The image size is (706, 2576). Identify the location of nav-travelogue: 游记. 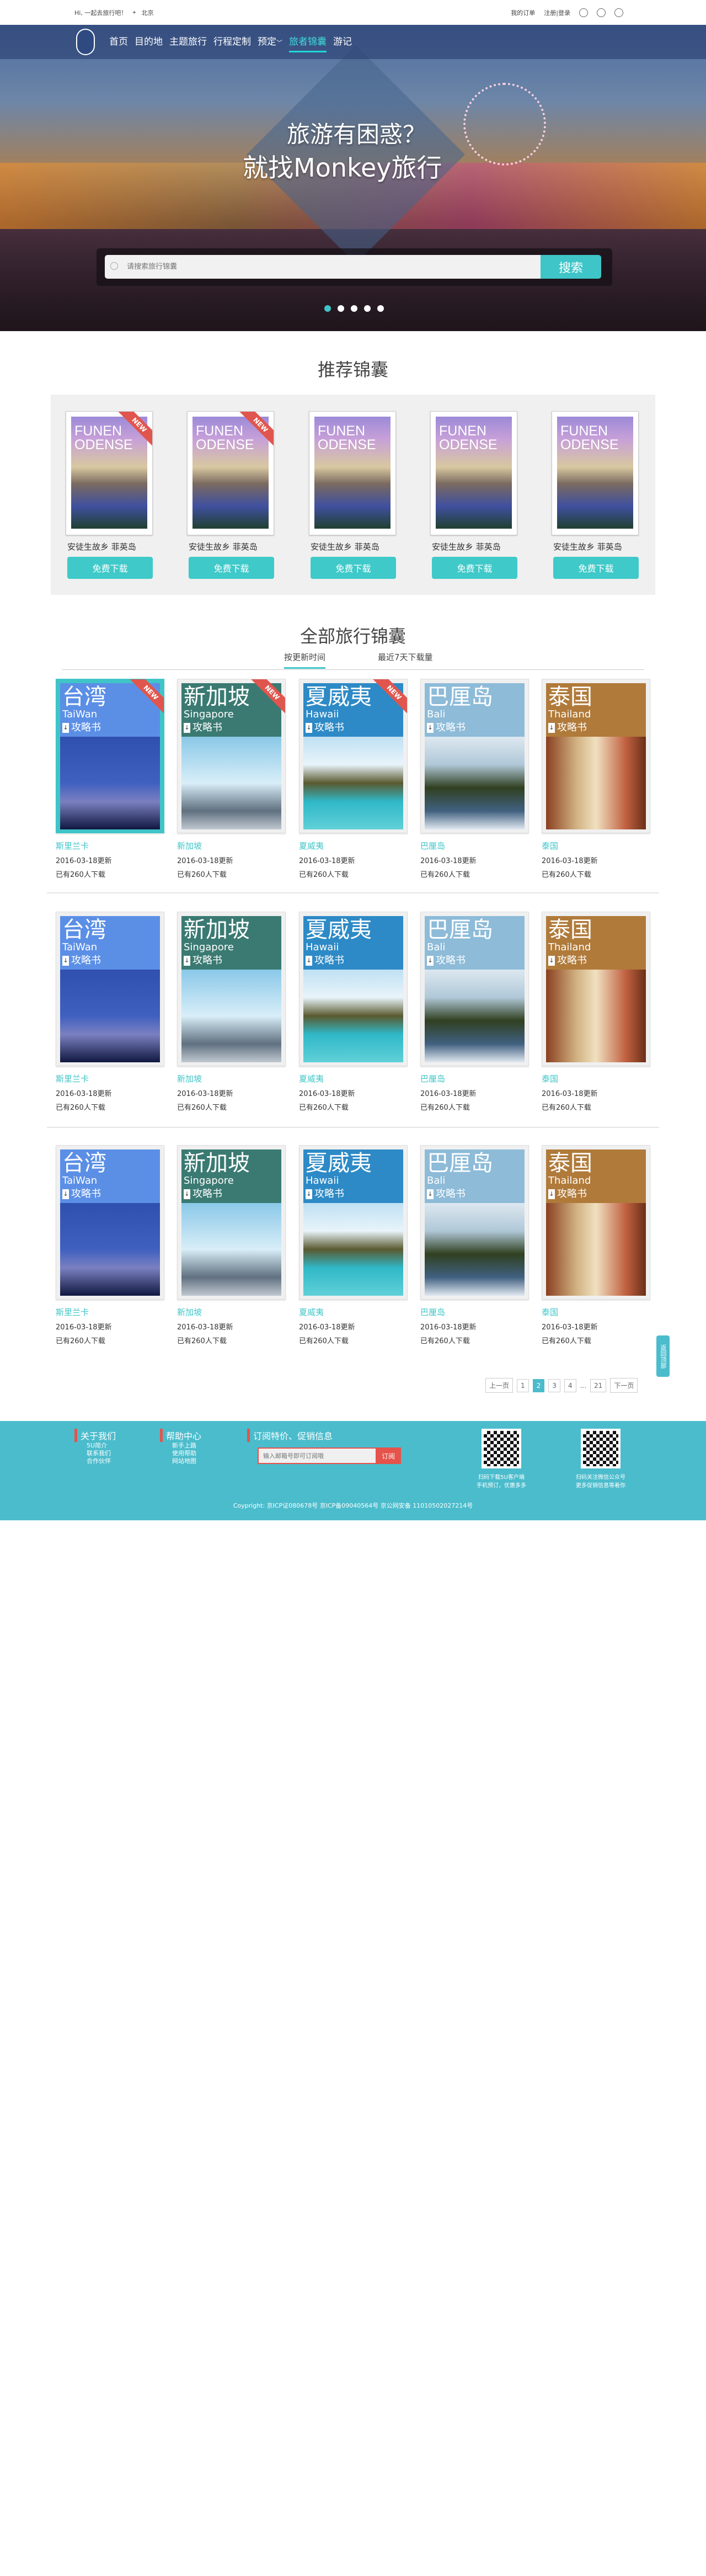
(342, 43).